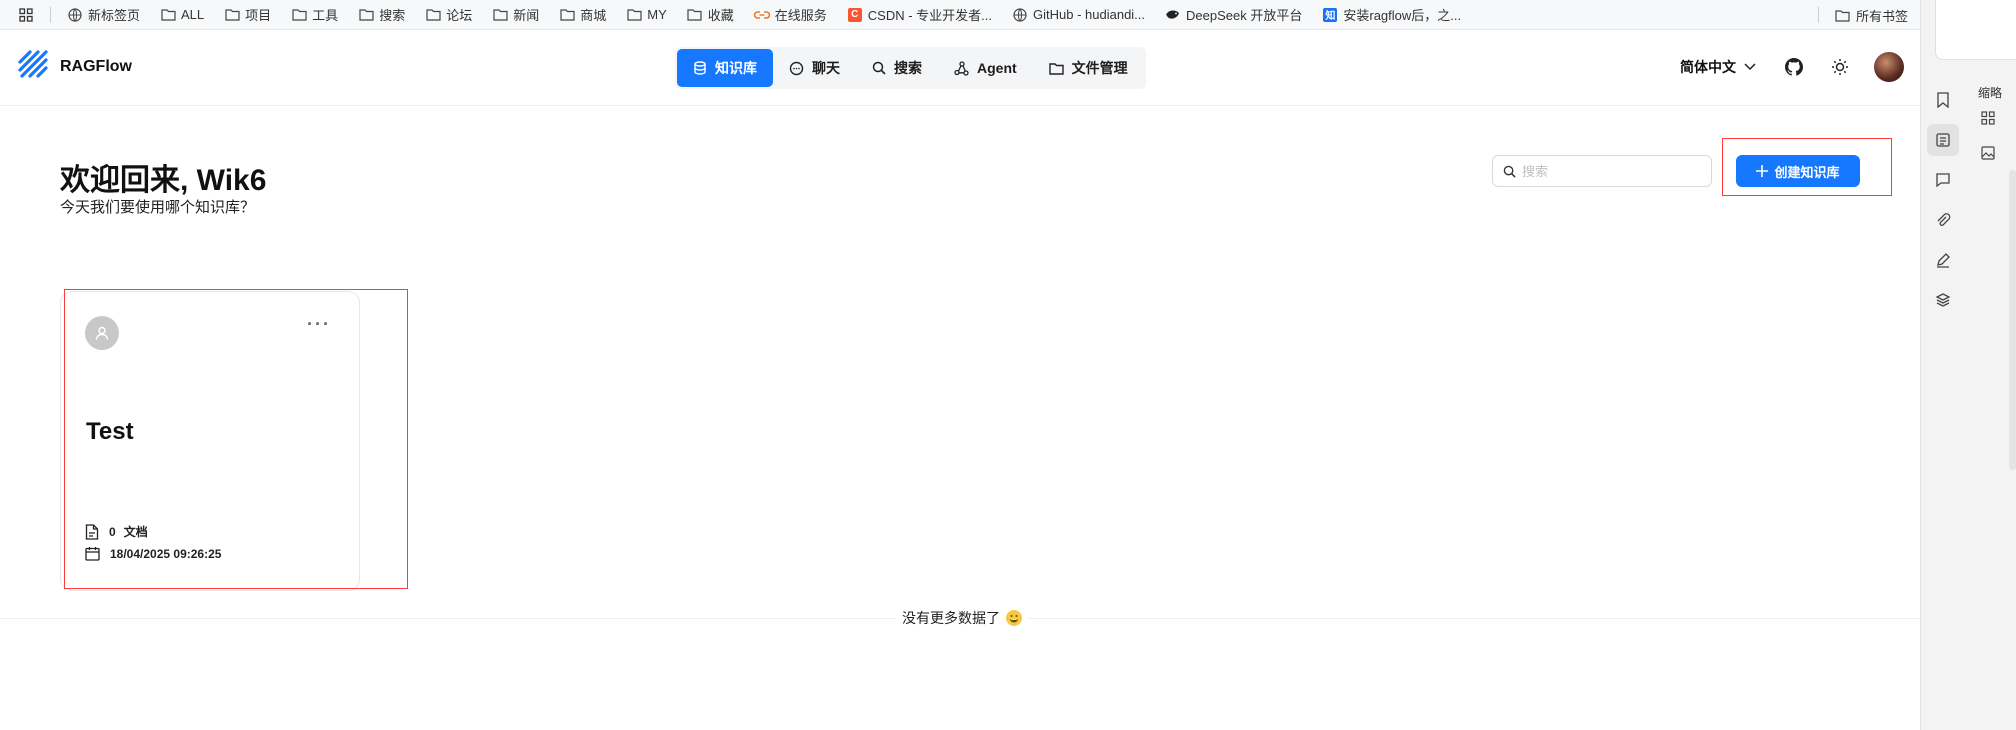 Image resolution: width=2016 pixels, height=730 pixels. I want to click on database-icon, so click(700, 68).